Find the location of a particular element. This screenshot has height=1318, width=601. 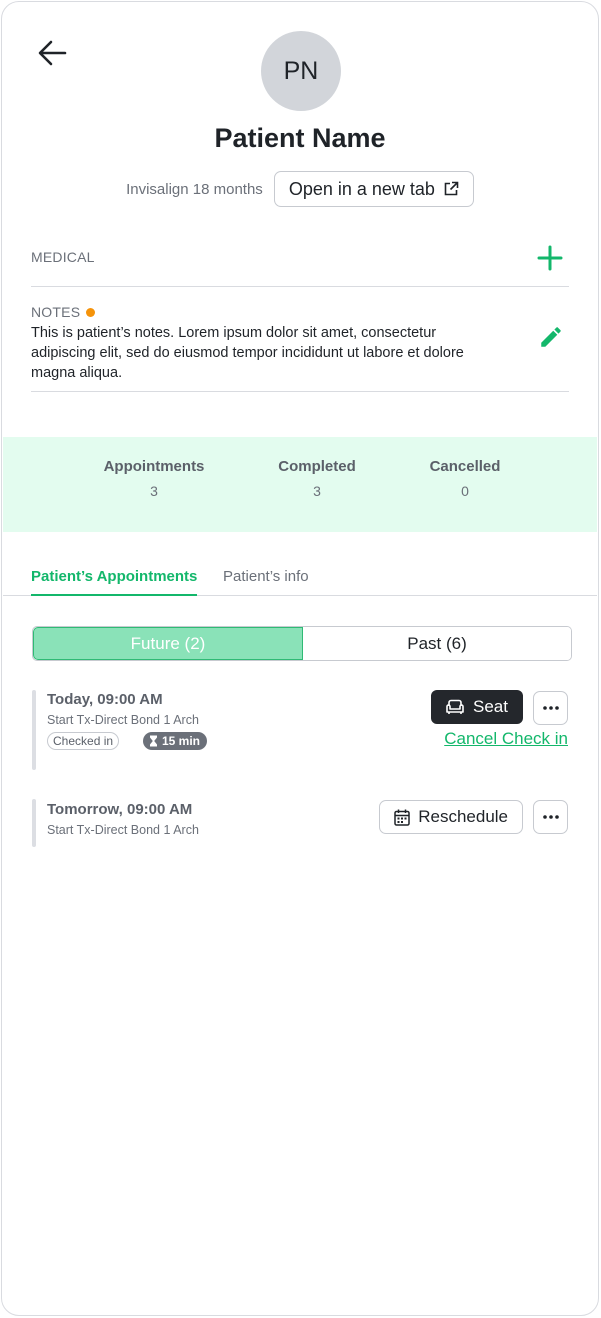

medical-section: MEDICAL is located at coordinates (300, 260).